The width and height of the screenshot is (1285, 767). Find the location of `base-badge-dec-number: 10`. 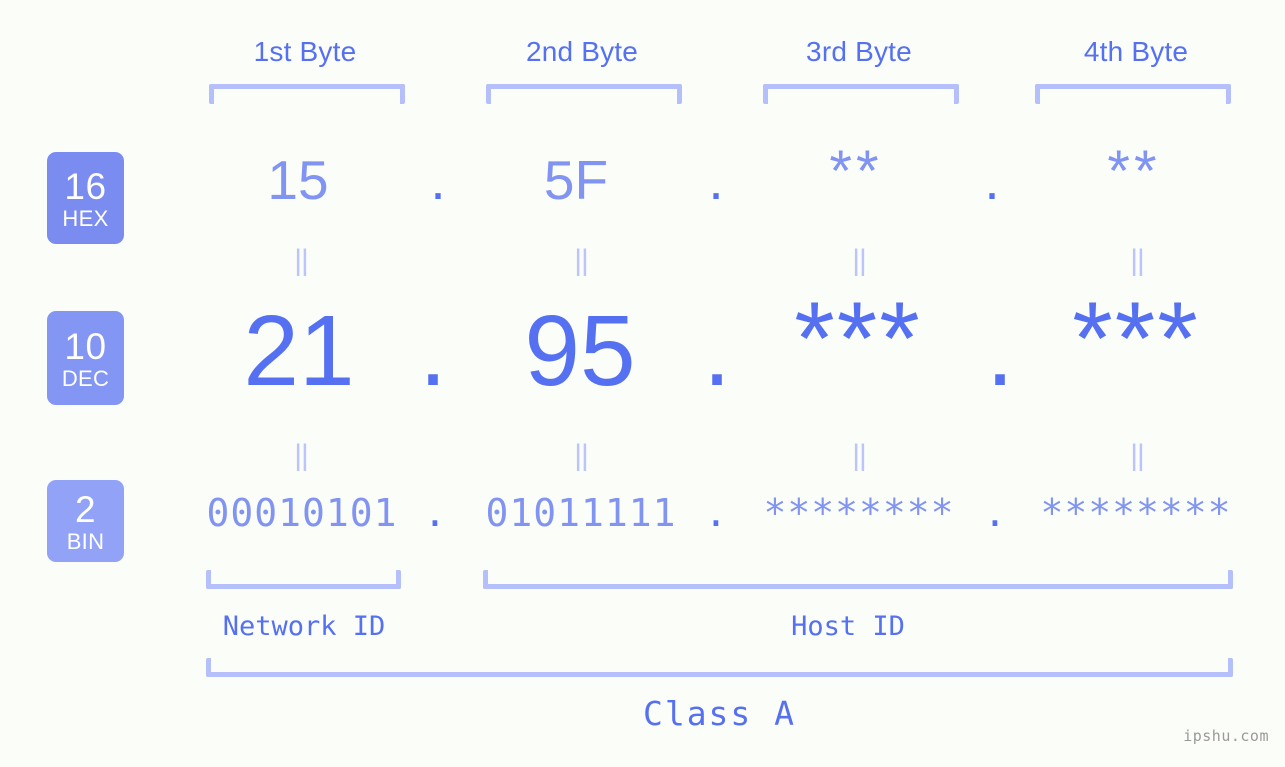

base-badge-dec-number: 10 is located at coordinates (85, 346).